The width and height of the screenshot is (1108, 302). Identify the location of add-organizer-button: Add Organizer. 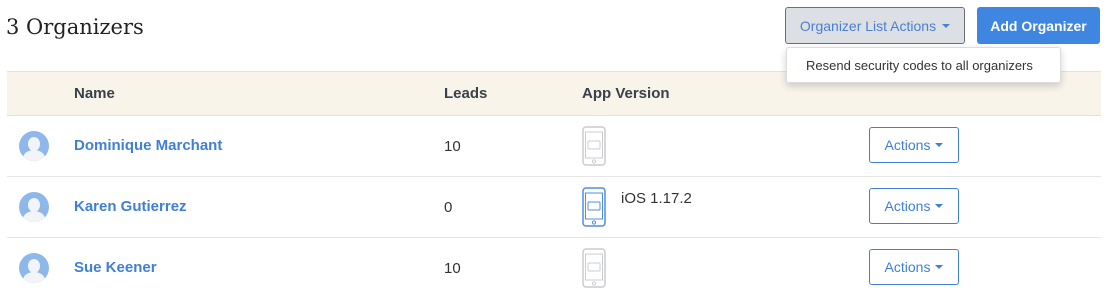
(1038, 25).